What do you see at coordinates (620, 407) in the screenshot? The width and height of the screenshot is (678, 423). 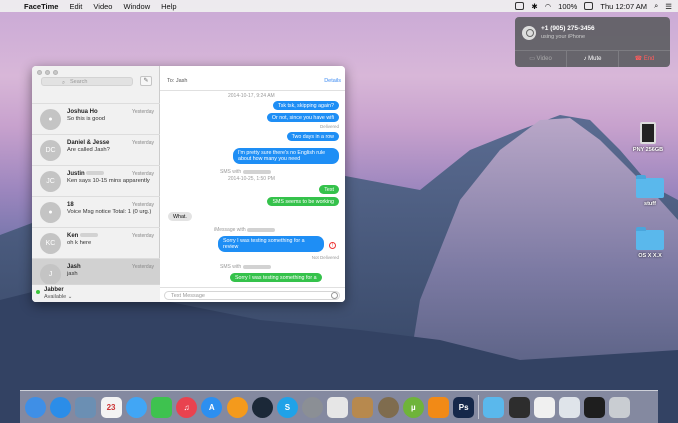 I see `dock-trash-icon` at bounding box center [620, 407].